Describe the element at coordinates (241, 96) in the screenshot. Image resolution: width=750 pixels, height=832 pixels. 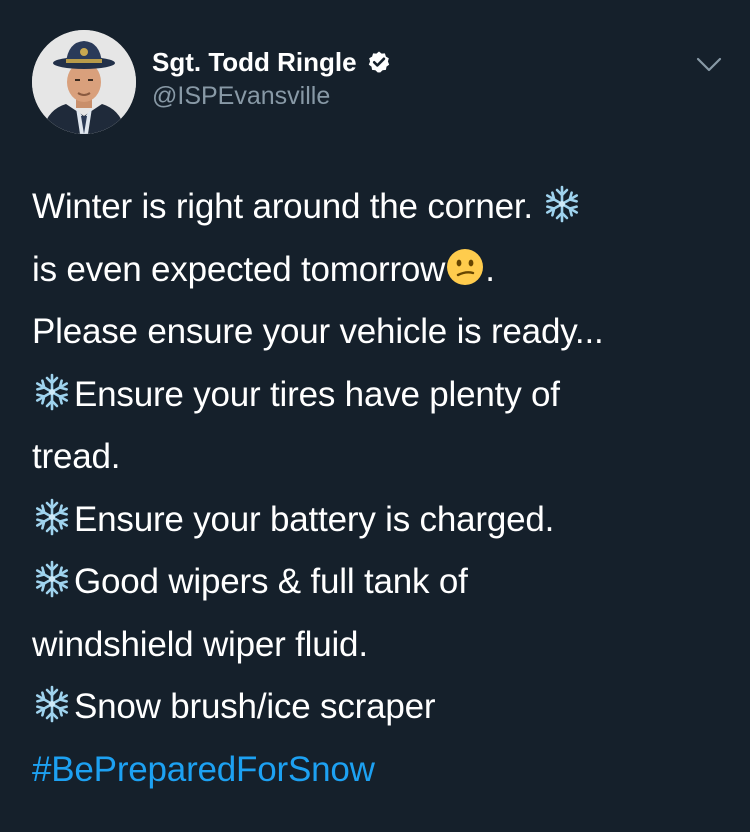
I see `author-handle: @ISPEvansville` at that location.